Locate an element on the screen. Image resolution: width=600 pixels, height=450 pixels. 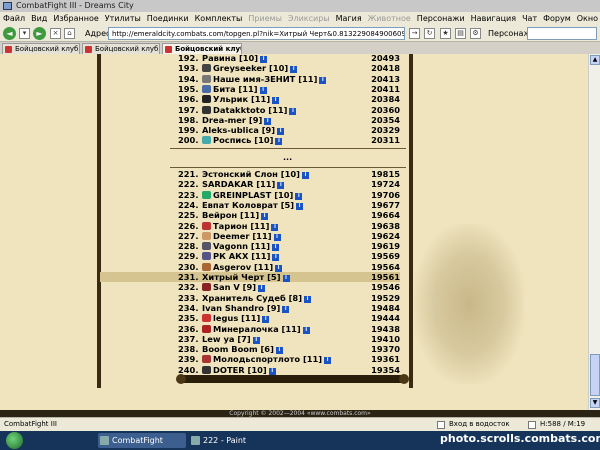
player-nick: Минералочка [11] i is located at coordinates (256, 329).